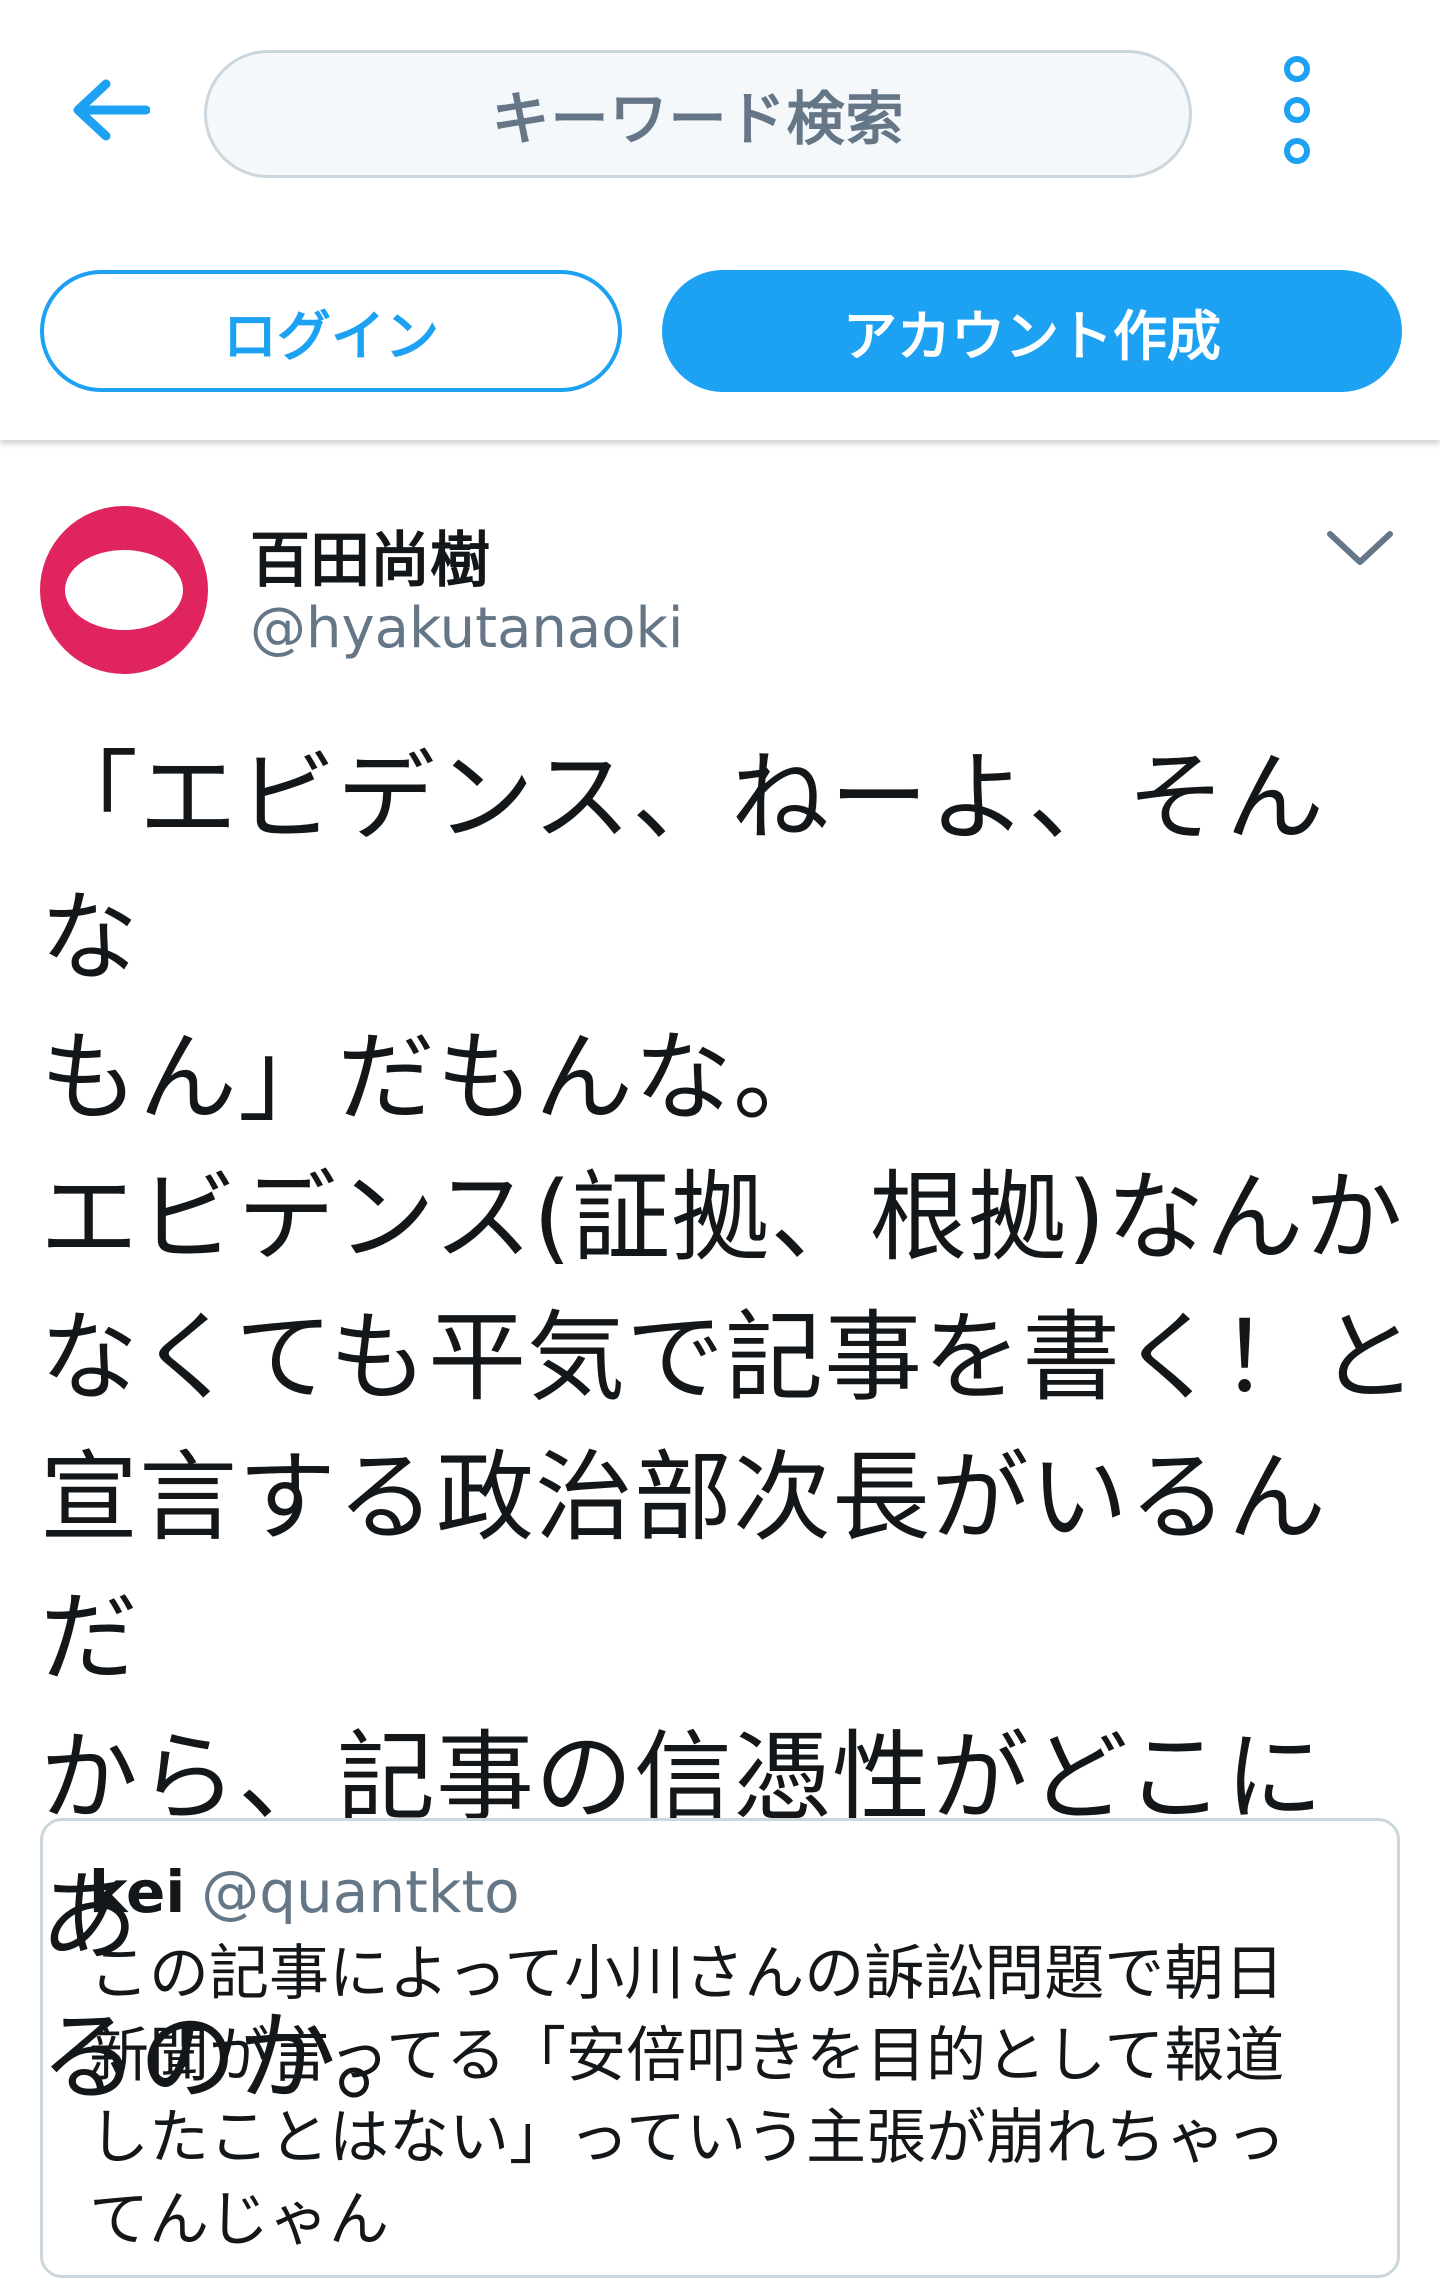 Image resolution: width=1440 pixels, height=2278 pixels. Describe the element at coordinates (466, 628) in the screenshot. I see `tweet-user-handle: @hyakutanaoki` at that location.